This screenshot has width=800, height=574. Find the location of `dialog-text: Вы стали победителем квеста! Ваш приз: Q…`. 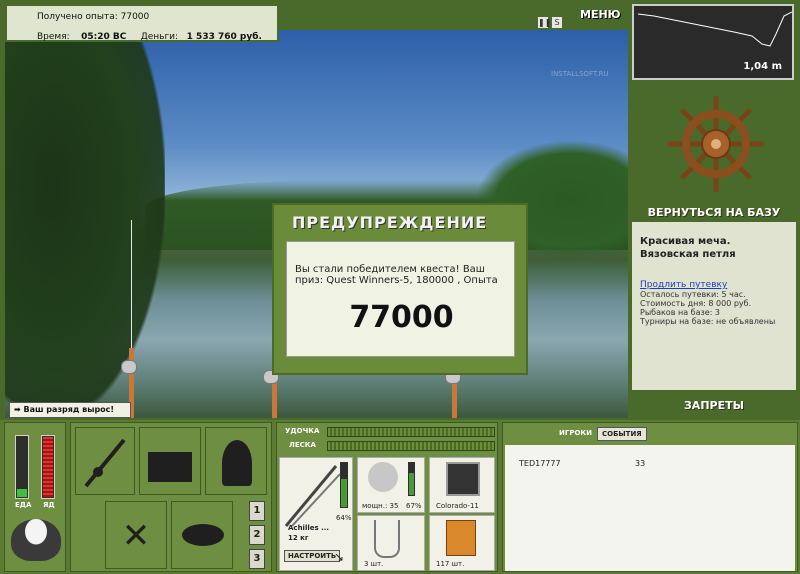

dialog-text: Вы стали победителем квеста! Ваш приз: Q… is located at coordinates (396, 275).